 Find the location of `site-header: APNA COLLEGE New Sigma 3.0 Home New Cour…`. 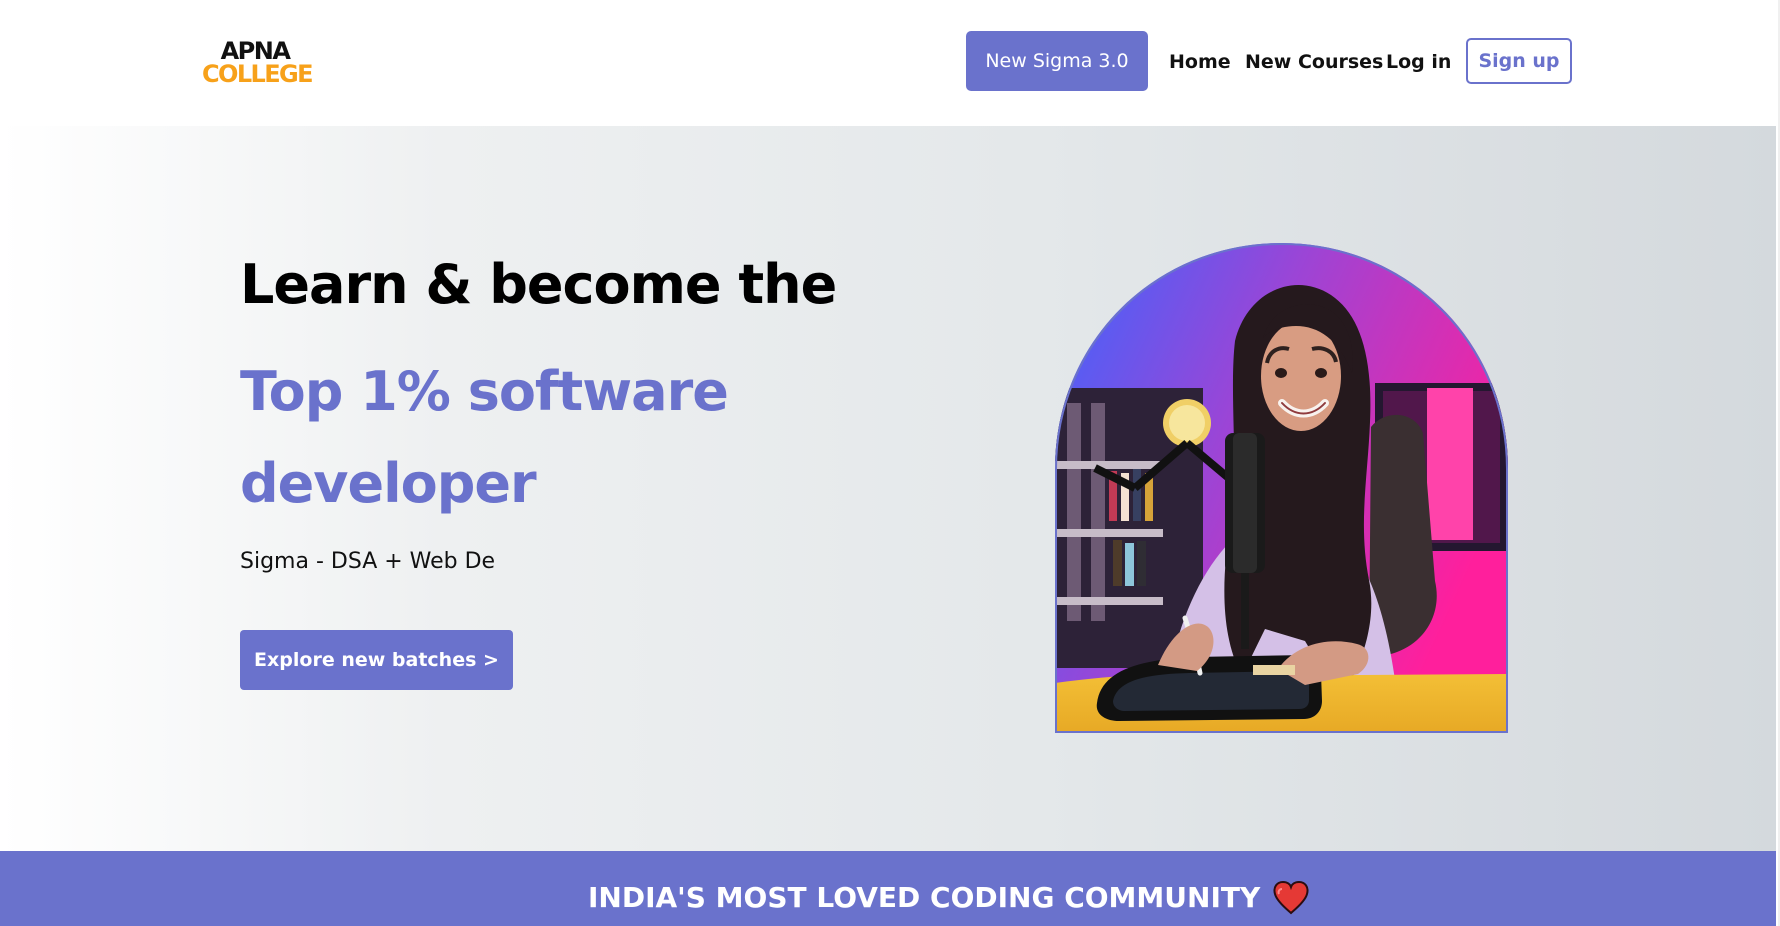

site-header: APNA COLLEGE New Sigma 3.0 Home New Cour… is located at coordinates (888, 63).